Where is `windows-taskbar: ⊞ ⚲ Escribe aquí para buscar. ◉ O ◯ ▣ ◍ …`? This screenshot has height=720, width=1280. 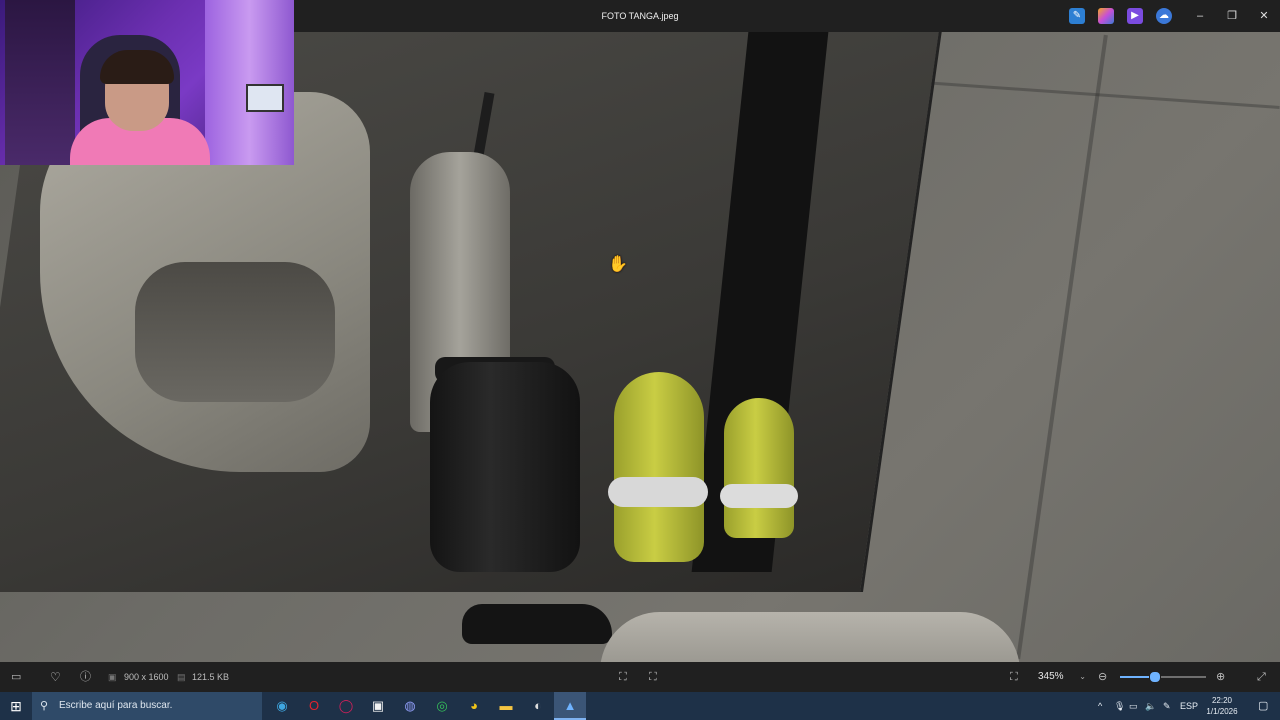 windows-taskbar: ⊞ ⚲ Escribe aquí para buscar. ◉ O ◯ ▣ ◍ … is located at coordinates (640, 706).